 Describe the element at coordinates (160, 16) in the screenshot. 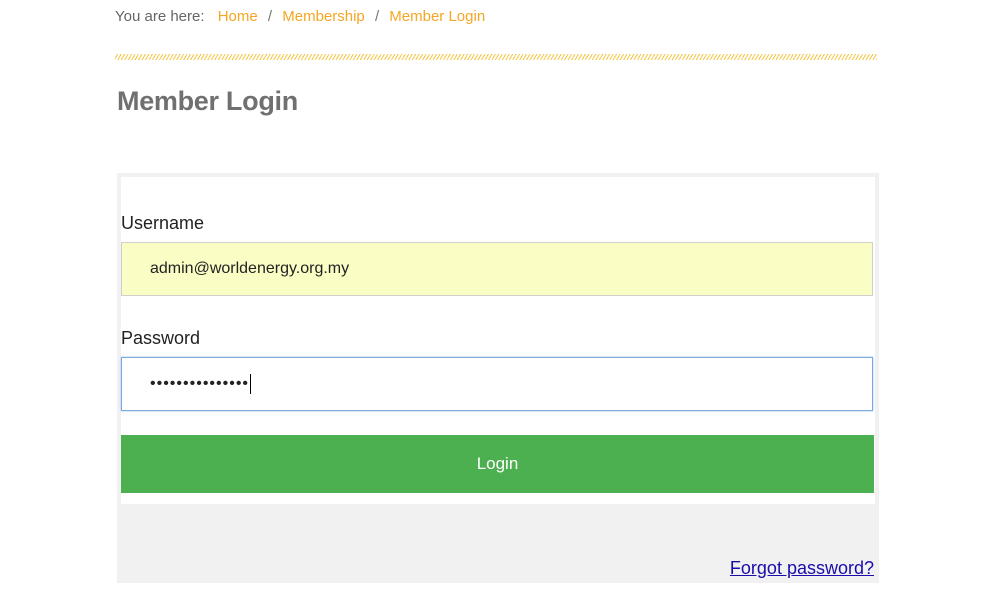

I see `breadcrumb-prefix: You are here:` at that location.